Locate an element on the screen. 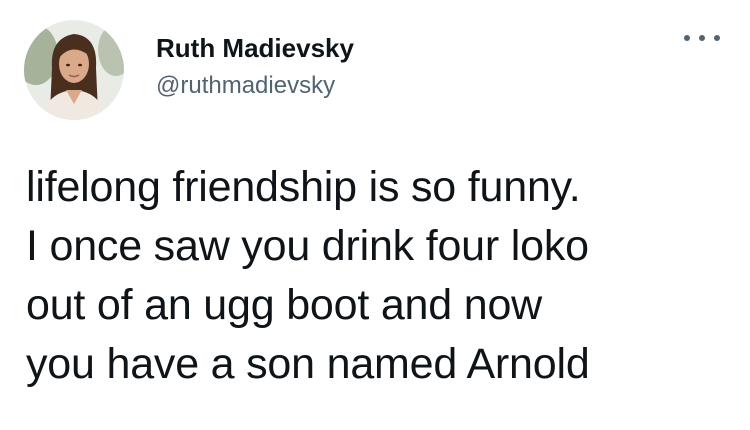  avatar is located at coordinates (74, 70).